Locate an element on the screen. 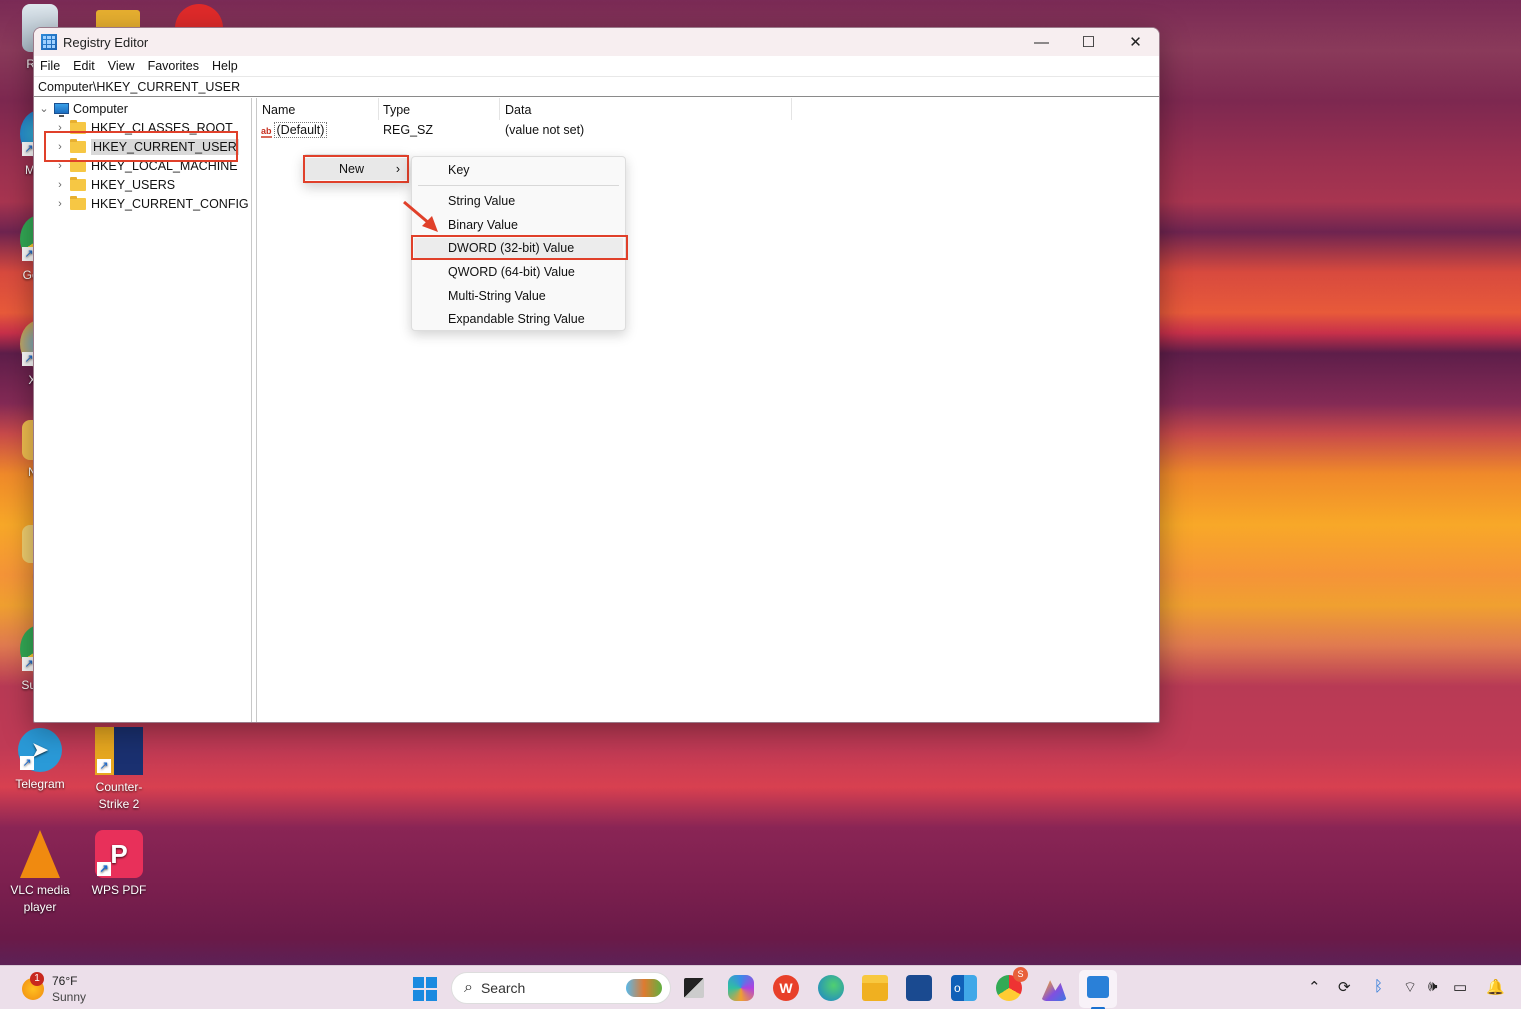  task-view-icon is located at coordinates (694, 988).